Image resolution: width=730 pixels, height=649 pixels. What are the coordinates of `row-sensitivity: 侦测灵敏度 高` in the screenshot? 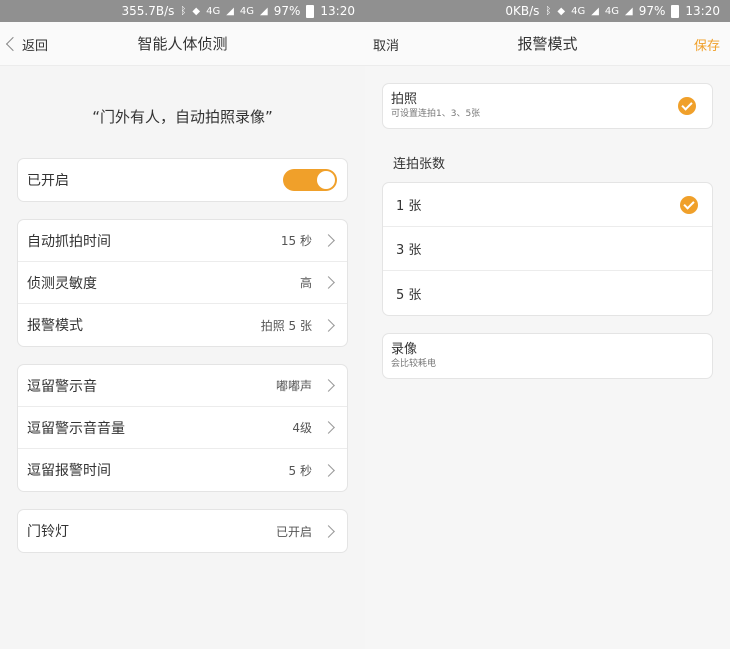 It's located at (182, 283).